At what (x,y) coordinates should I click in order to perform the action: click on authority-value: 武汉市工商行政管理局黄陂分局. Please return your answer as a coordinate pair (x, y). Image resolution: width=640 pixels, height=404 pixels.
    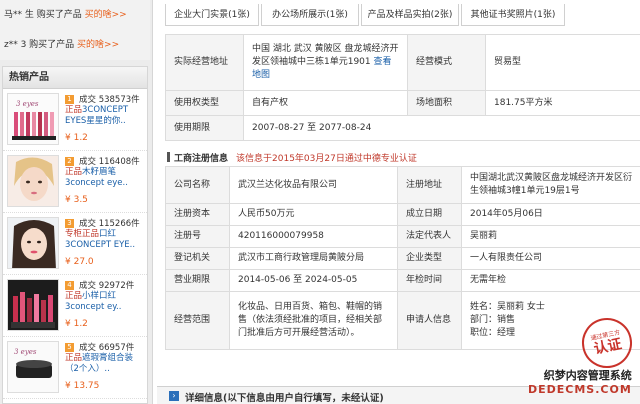
    Looking at the image, I should click on (313, 258).